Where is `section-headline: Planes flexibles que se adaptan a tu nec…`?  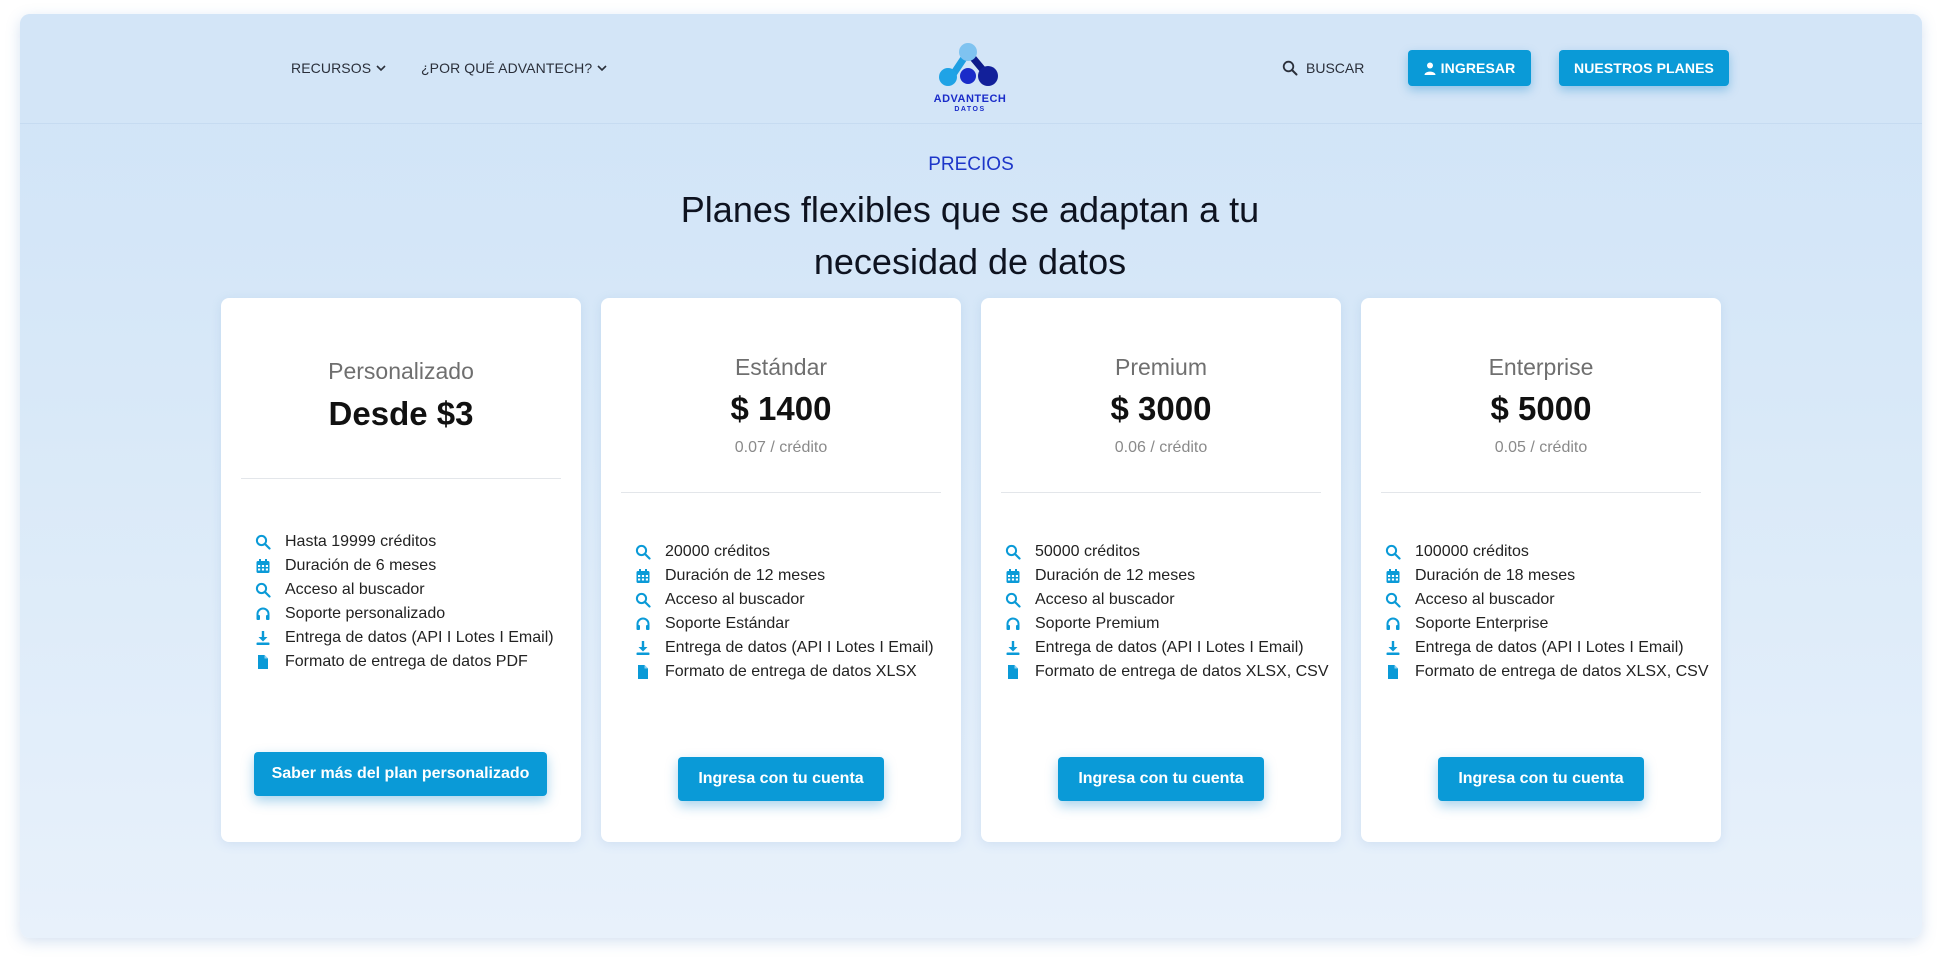 section-headline: Planes flexibles que se adaptan a tu nec… is located at coordinates (970, 235).